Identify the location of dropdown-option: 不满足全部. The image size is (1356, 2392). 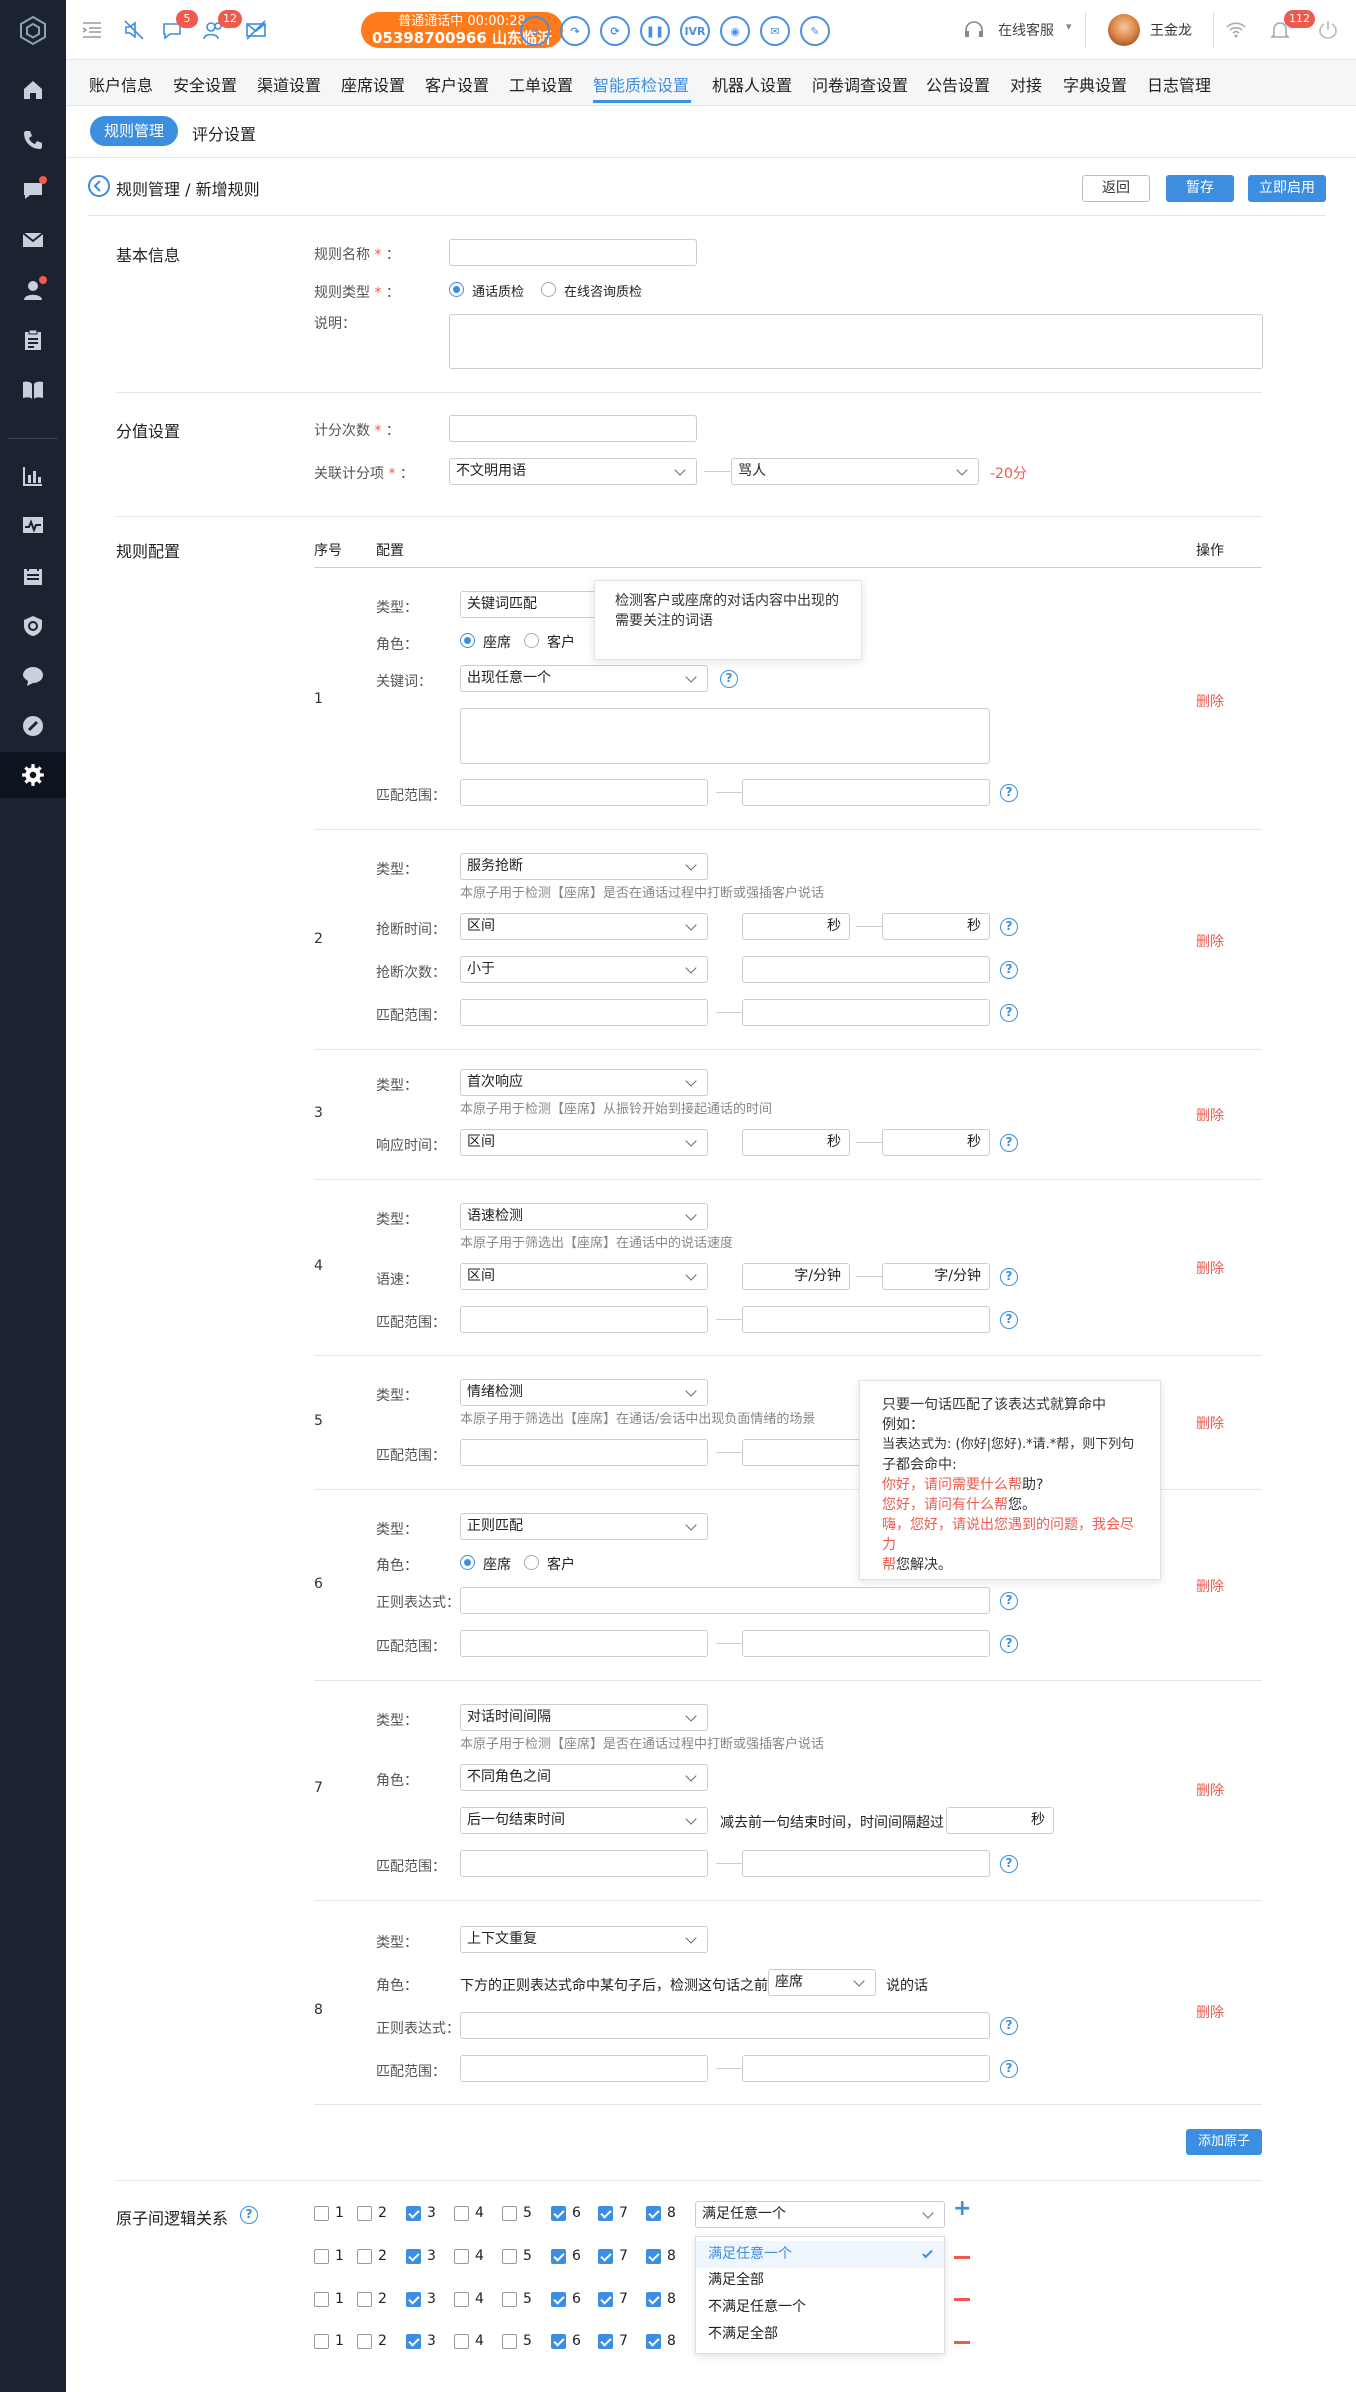
(820, 2334).